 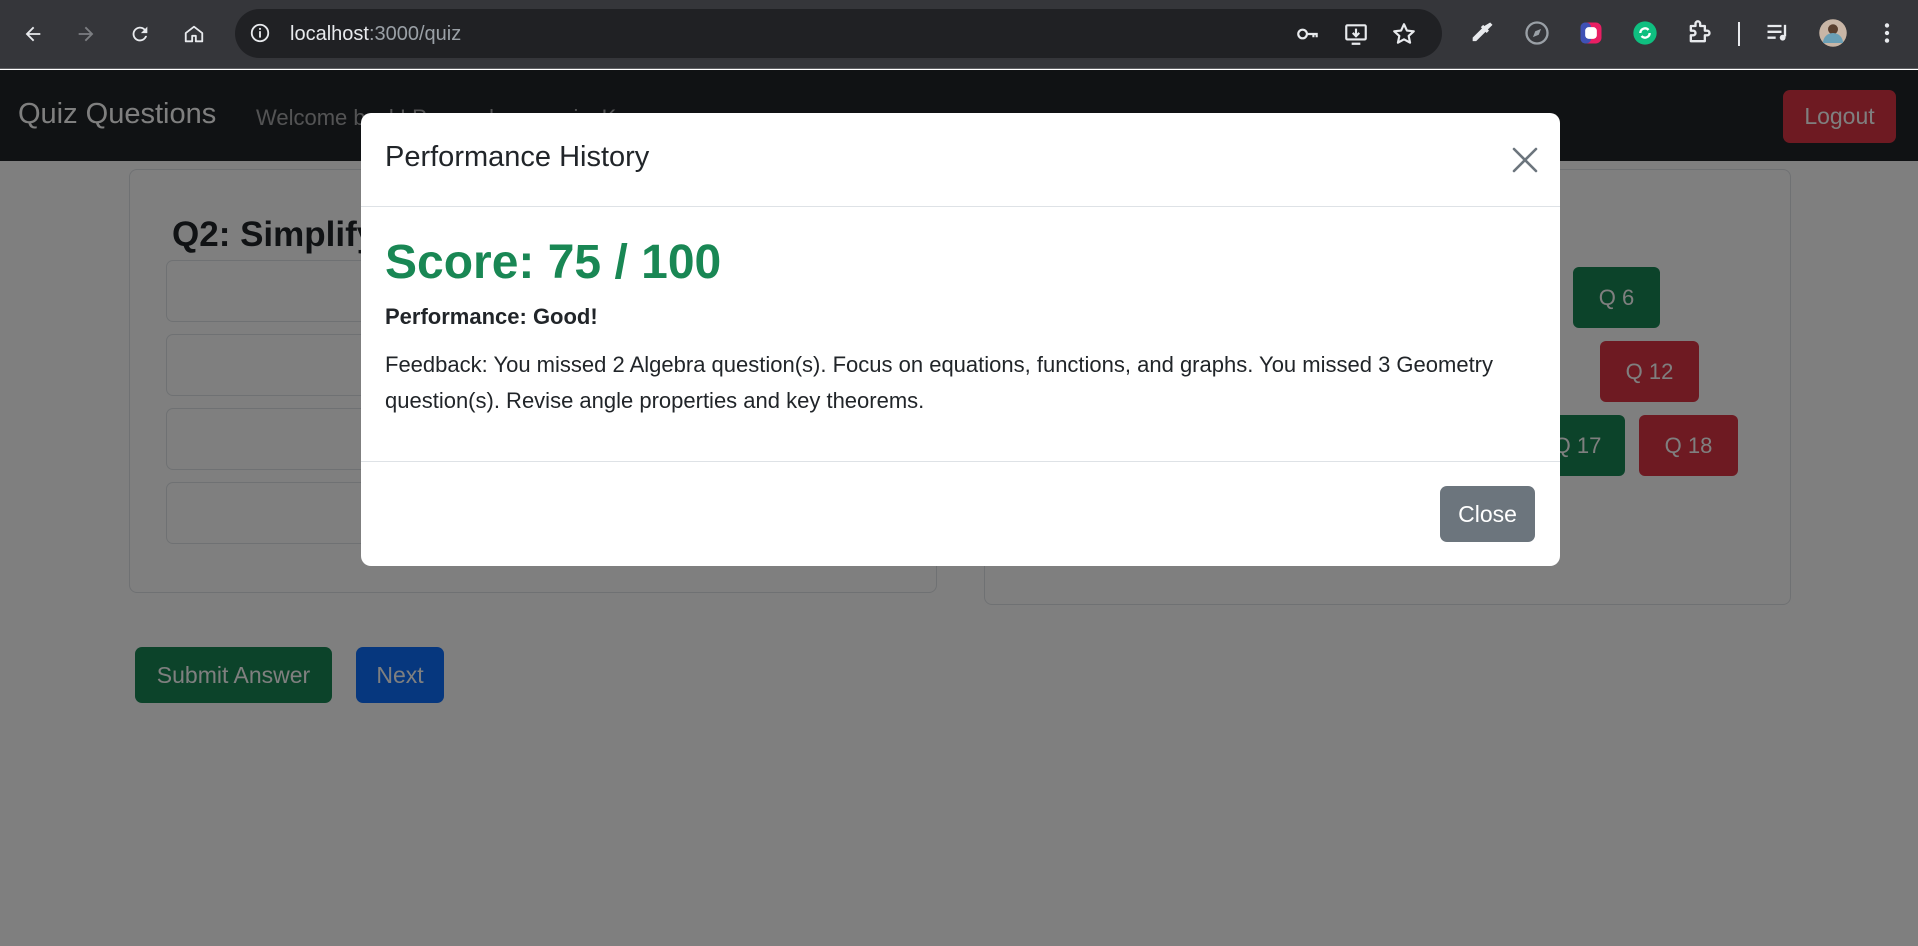 I want to click on compass-extension-icon, so click(x=1537, y=33).